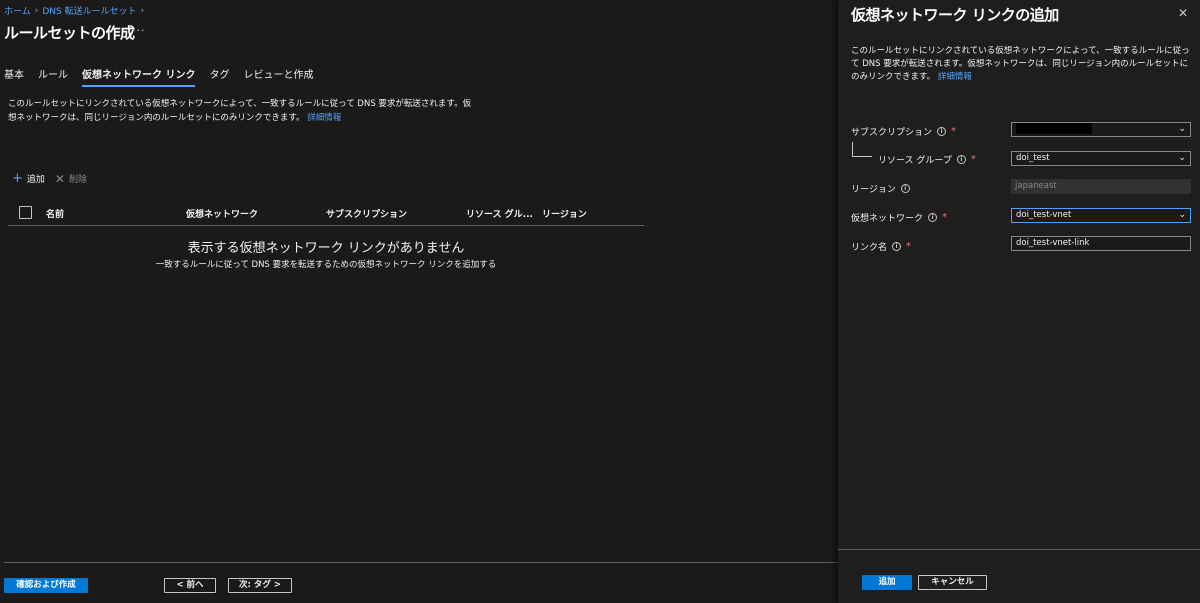 Image resolution: width=1200 pixels, height=603 pixels. I want to click on link-name-label: リンク名 i *, so click(881, 246).